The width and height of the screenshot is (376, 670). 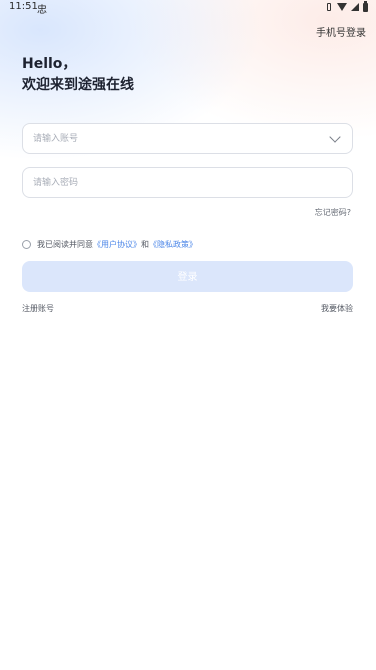 I want to click on agreement-row: 我已阅读并同意 《用户协议》 和 《隐私政策》, so click(x=109, y=244).